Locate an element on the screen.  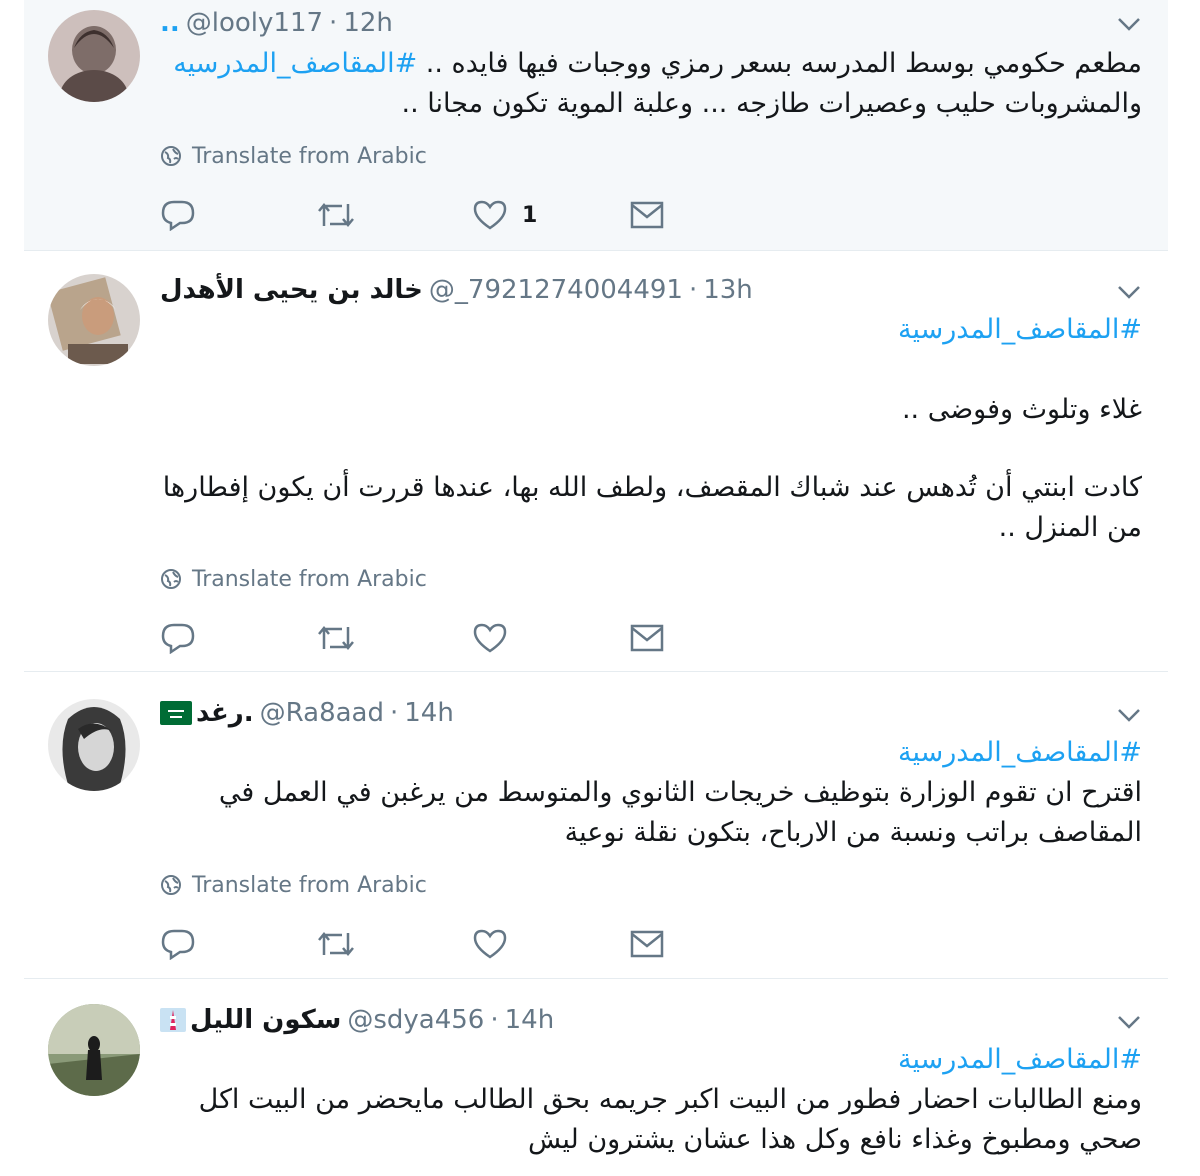
timestamp: 13h is located at coordinates (728, 290).